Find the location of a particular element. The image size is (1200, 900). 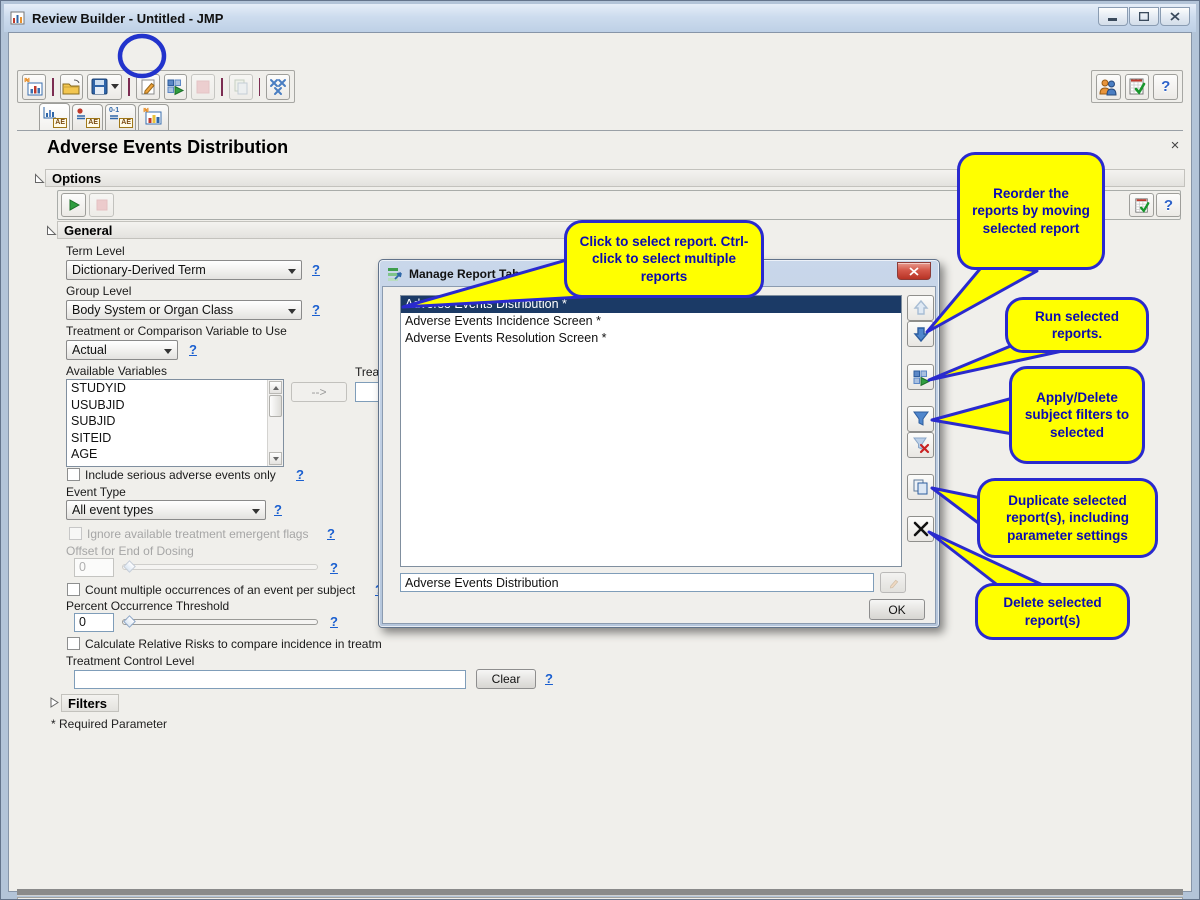

apply-filter-button is located at coordinates (920, 419).